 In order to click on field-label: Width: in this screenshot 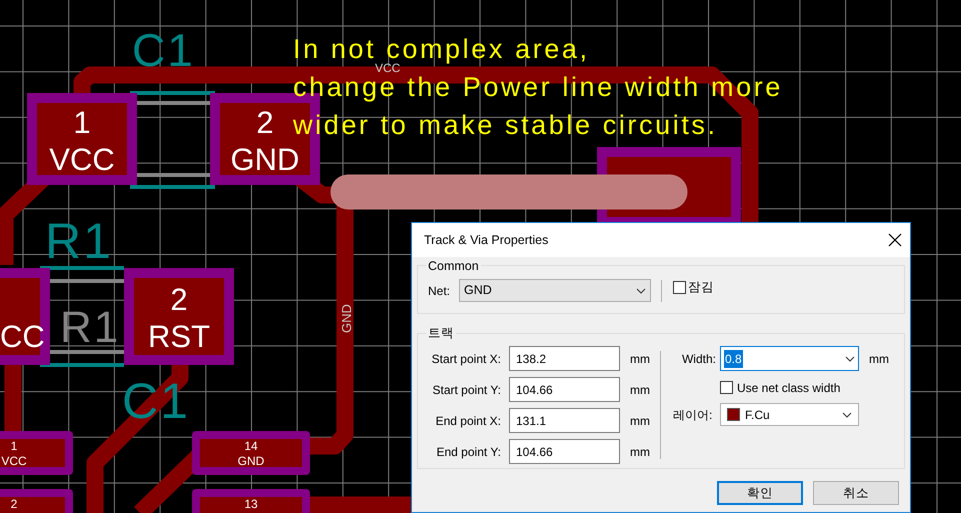, I will do `click(698, 359)`.